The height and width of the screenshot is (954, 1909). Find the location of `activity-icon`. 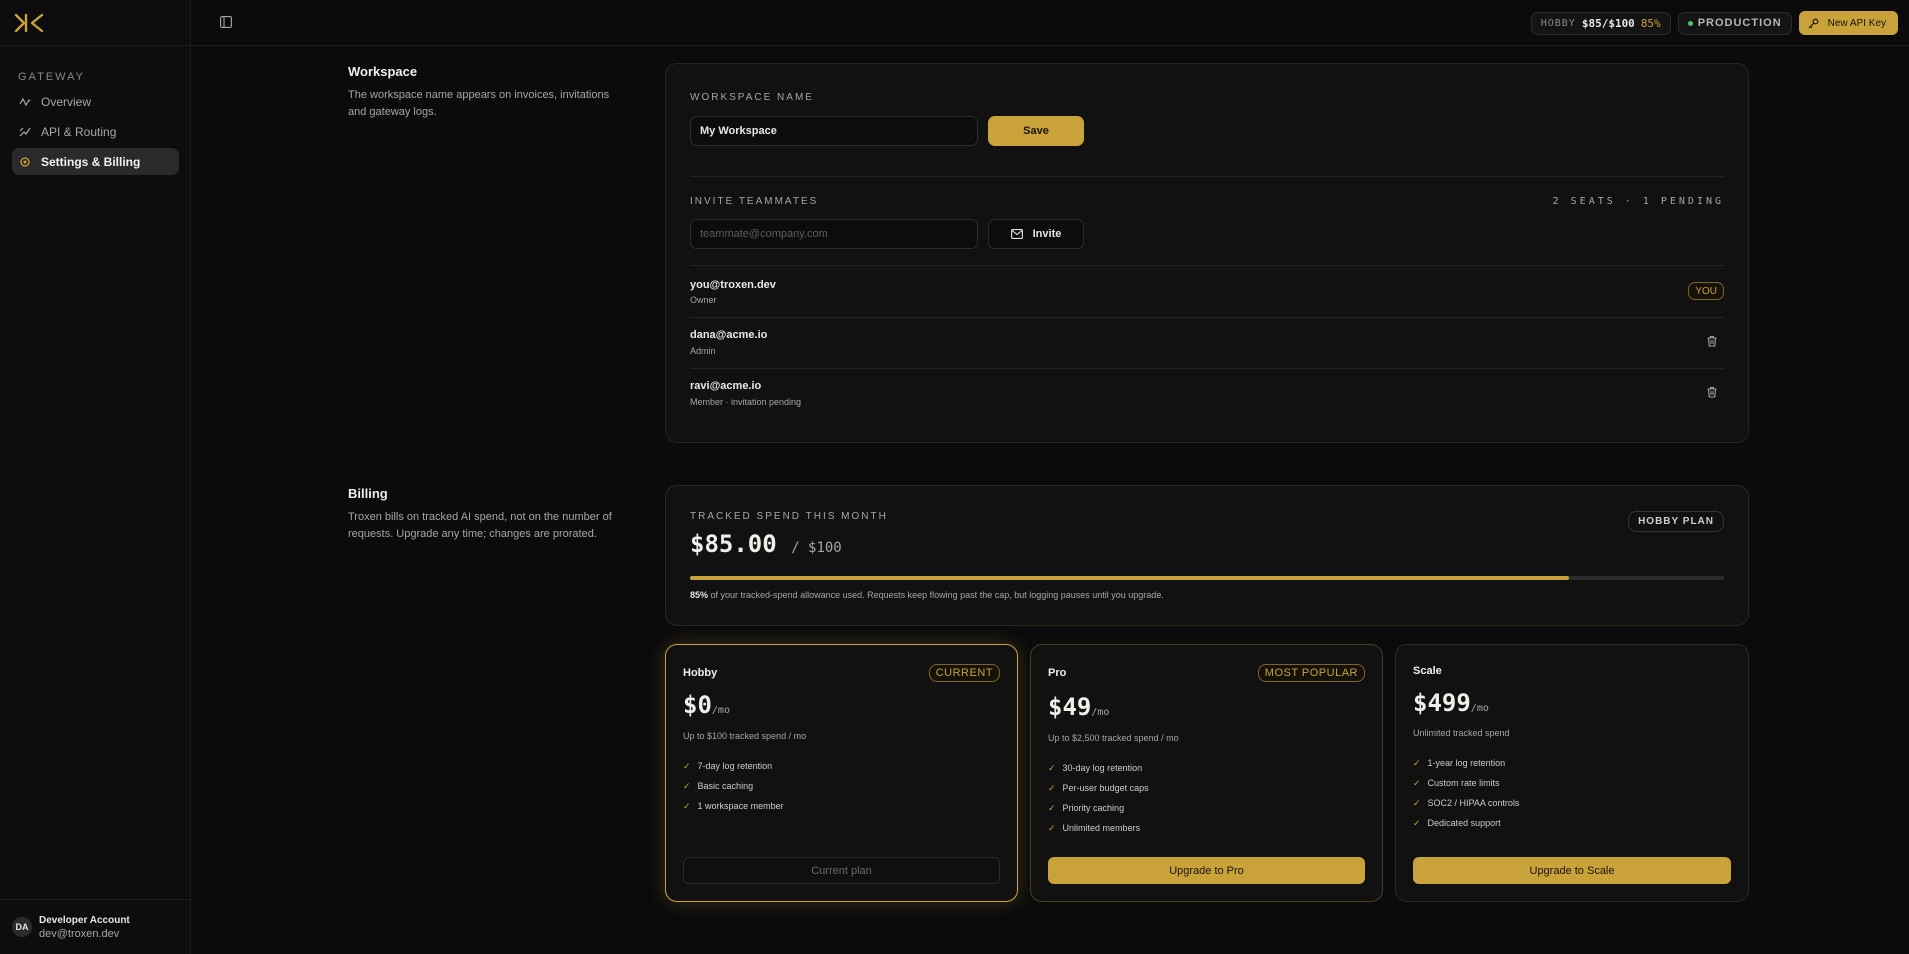

activity-icon is located at coordinates (25, 102).